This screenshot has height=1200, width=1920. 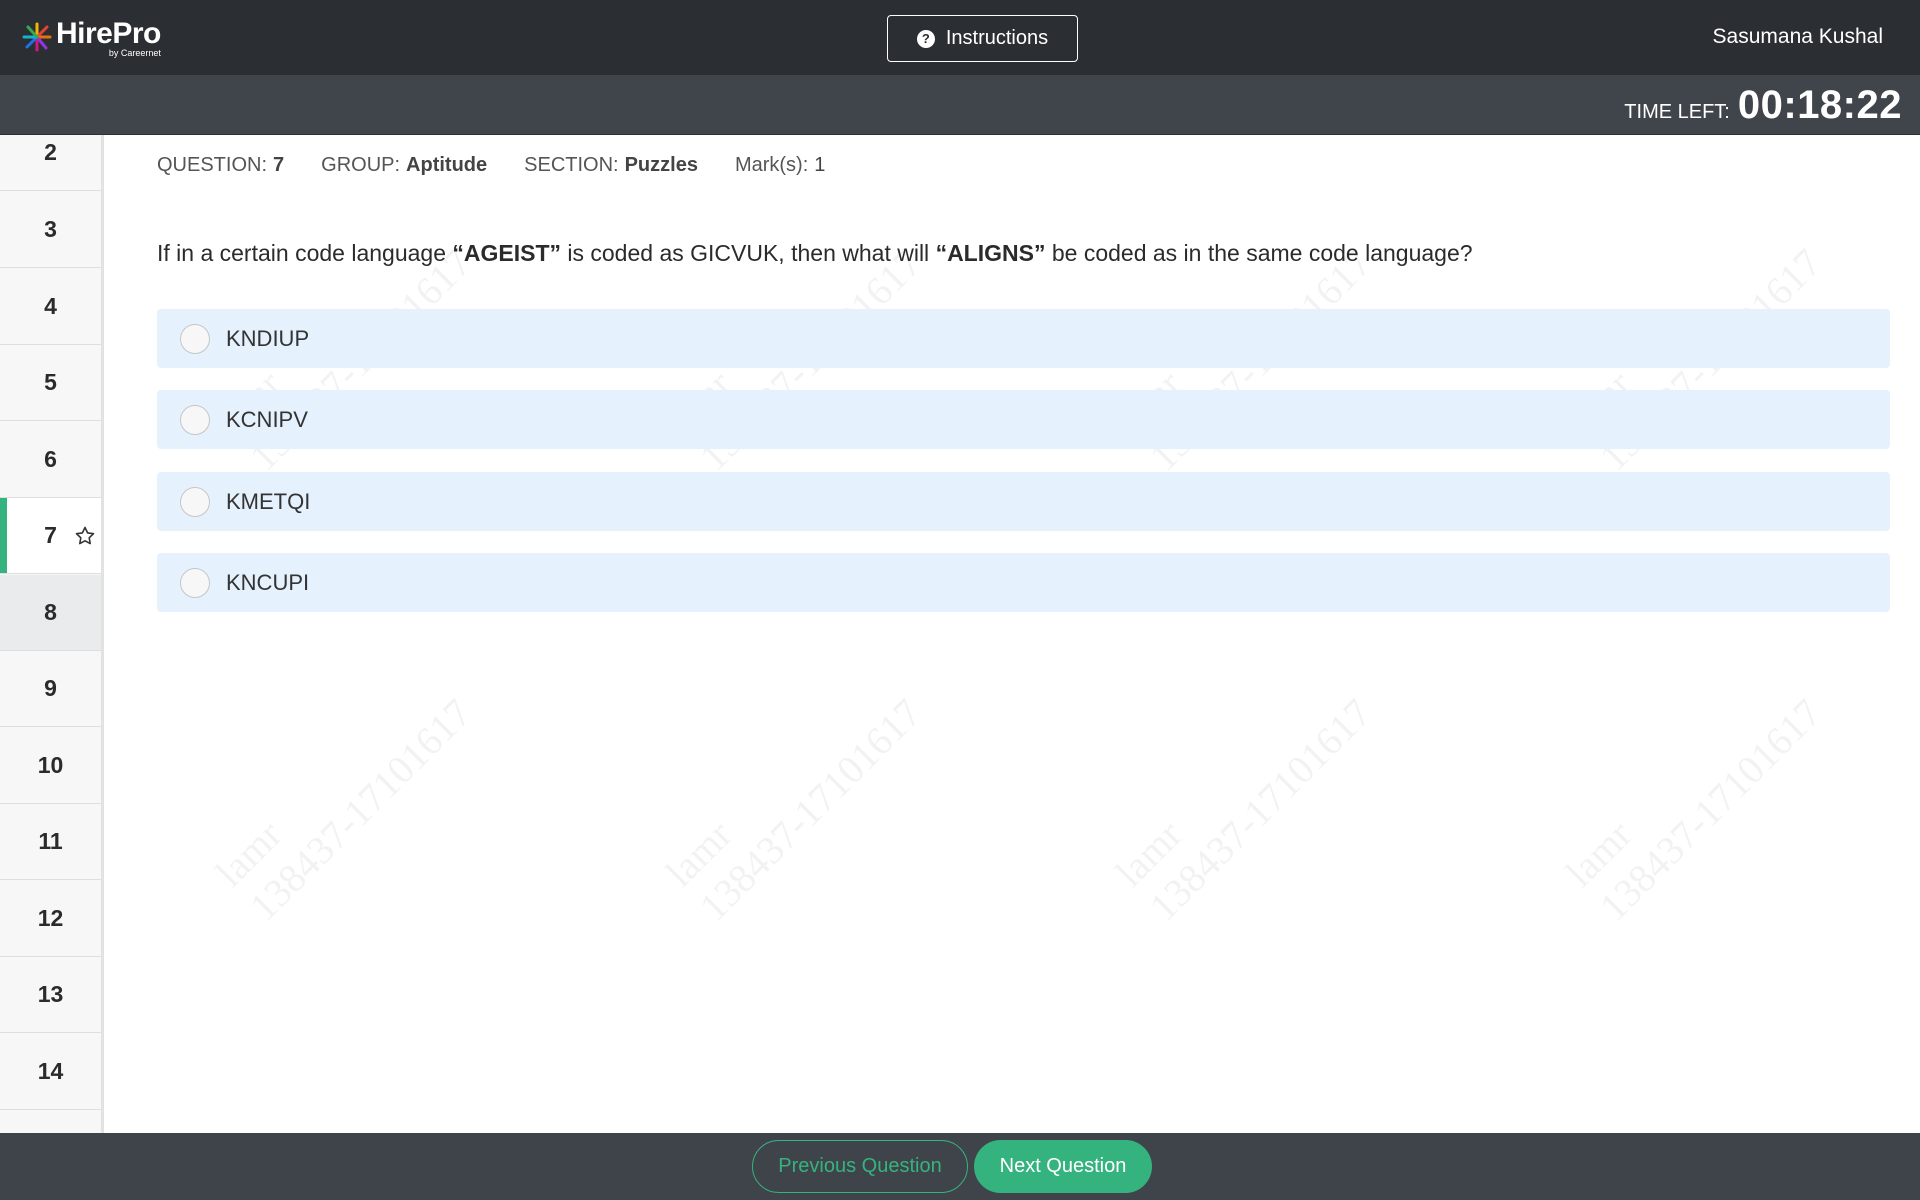 I want to click on question-navigator: 2 3 4 5 6 7 8 9 10 11 12 13 14, so click(x=52, y=634).